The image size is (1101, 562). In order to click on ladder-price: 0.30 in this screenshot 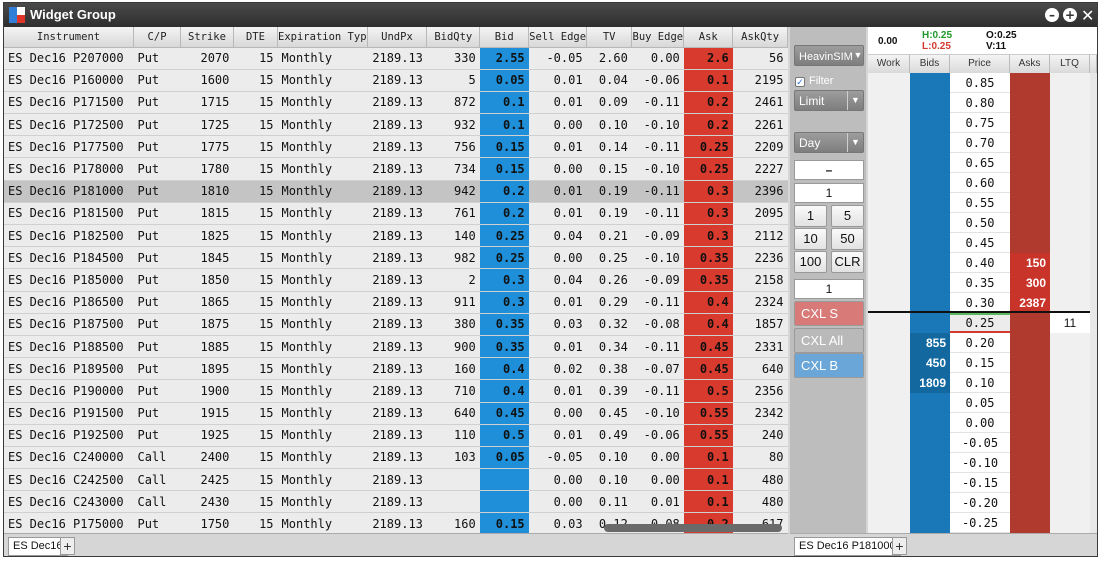, I will do `click(980, 303)`.